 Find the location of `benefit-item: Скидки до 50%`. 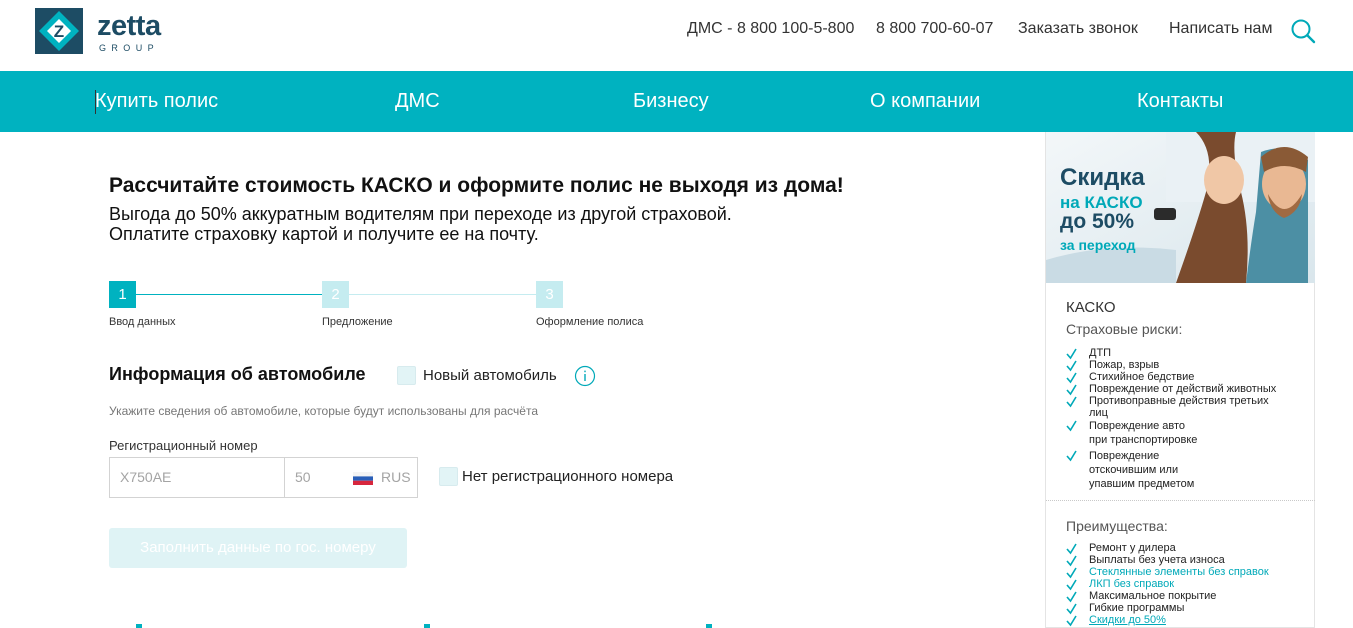

benefit-item: Скидки до 50% is located at coordinates (1188, 620).